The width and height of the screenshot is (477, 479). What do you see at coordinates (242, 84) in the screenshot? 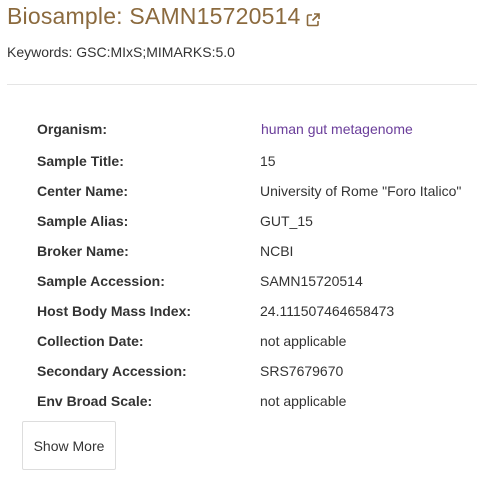
I see `divider` at bounding box center [242, 84].